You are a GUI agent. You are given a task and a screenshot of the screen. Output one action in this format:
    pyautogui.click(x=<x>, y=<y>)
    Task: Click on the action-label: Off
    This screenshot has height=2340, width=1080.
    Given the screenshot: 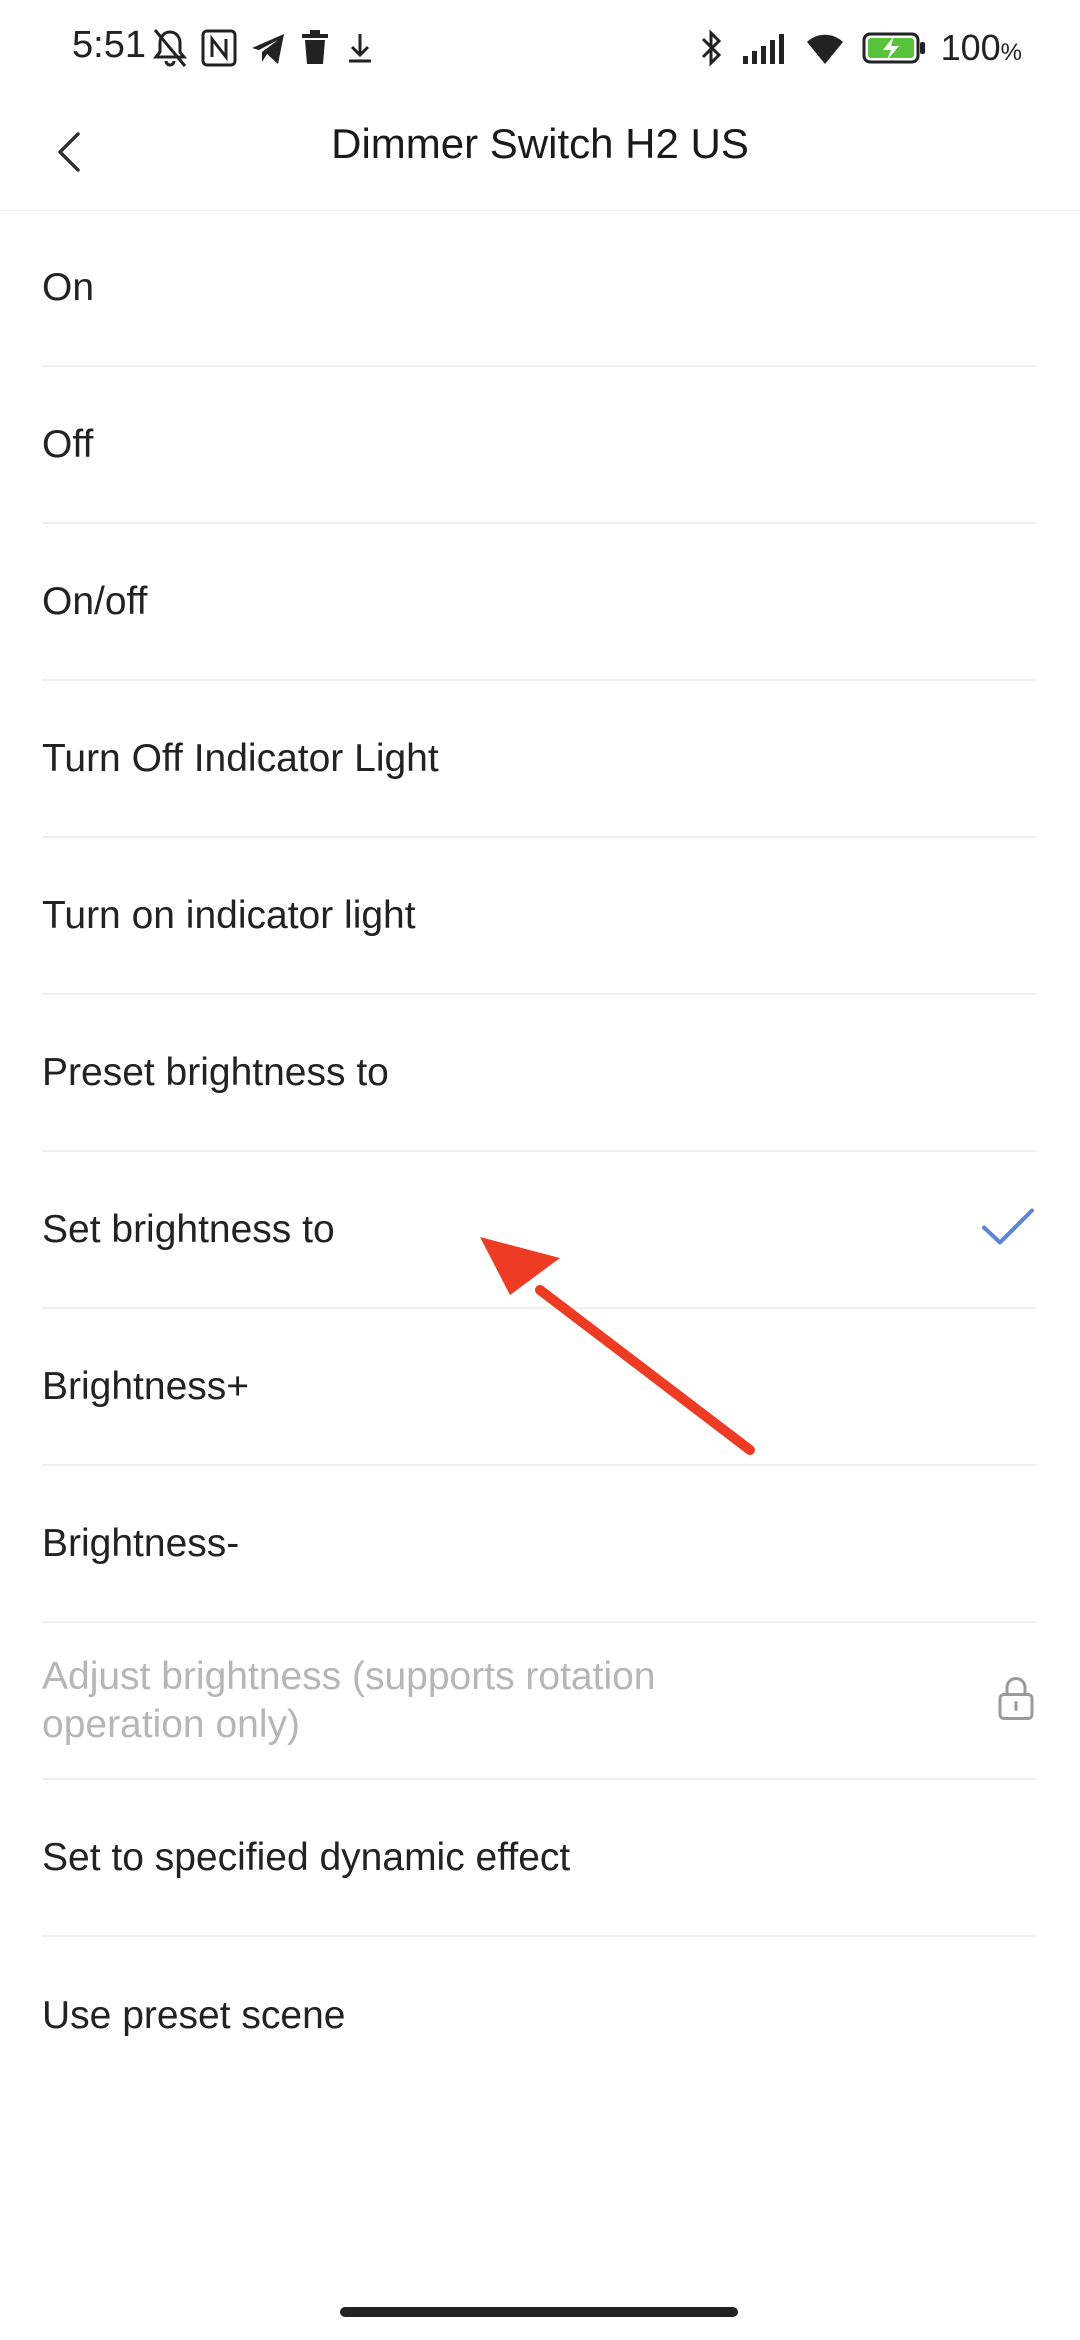 What is the action you would take?
    pyautogui.click(x=68, y=444)
    